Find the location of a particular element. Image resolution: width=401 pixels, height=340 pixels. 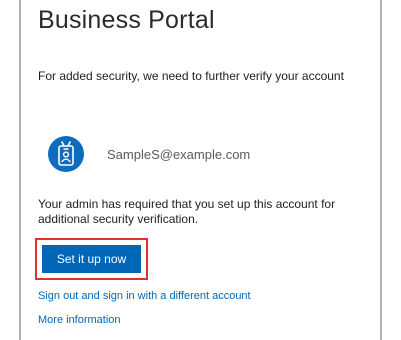

account-email: SampleS@example.com is located at coordinates (179, 154).